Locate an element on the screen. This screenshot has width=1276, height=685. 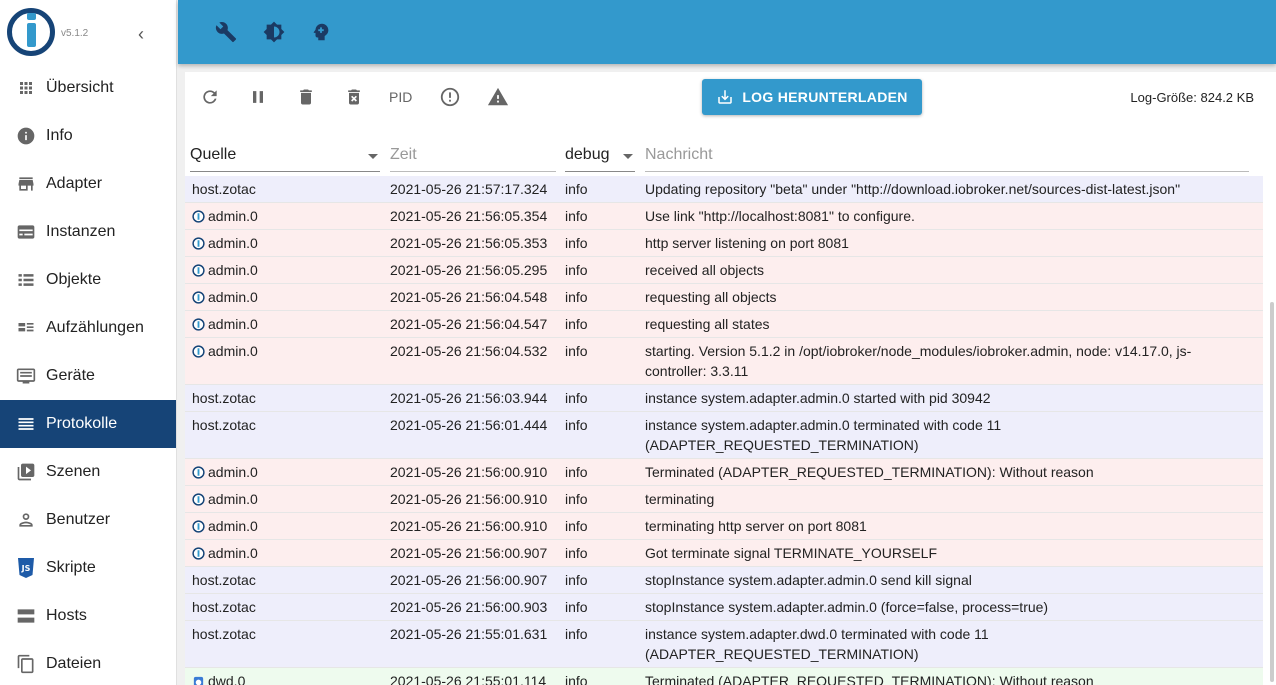
info-icon is located at coordinates (26, 136).